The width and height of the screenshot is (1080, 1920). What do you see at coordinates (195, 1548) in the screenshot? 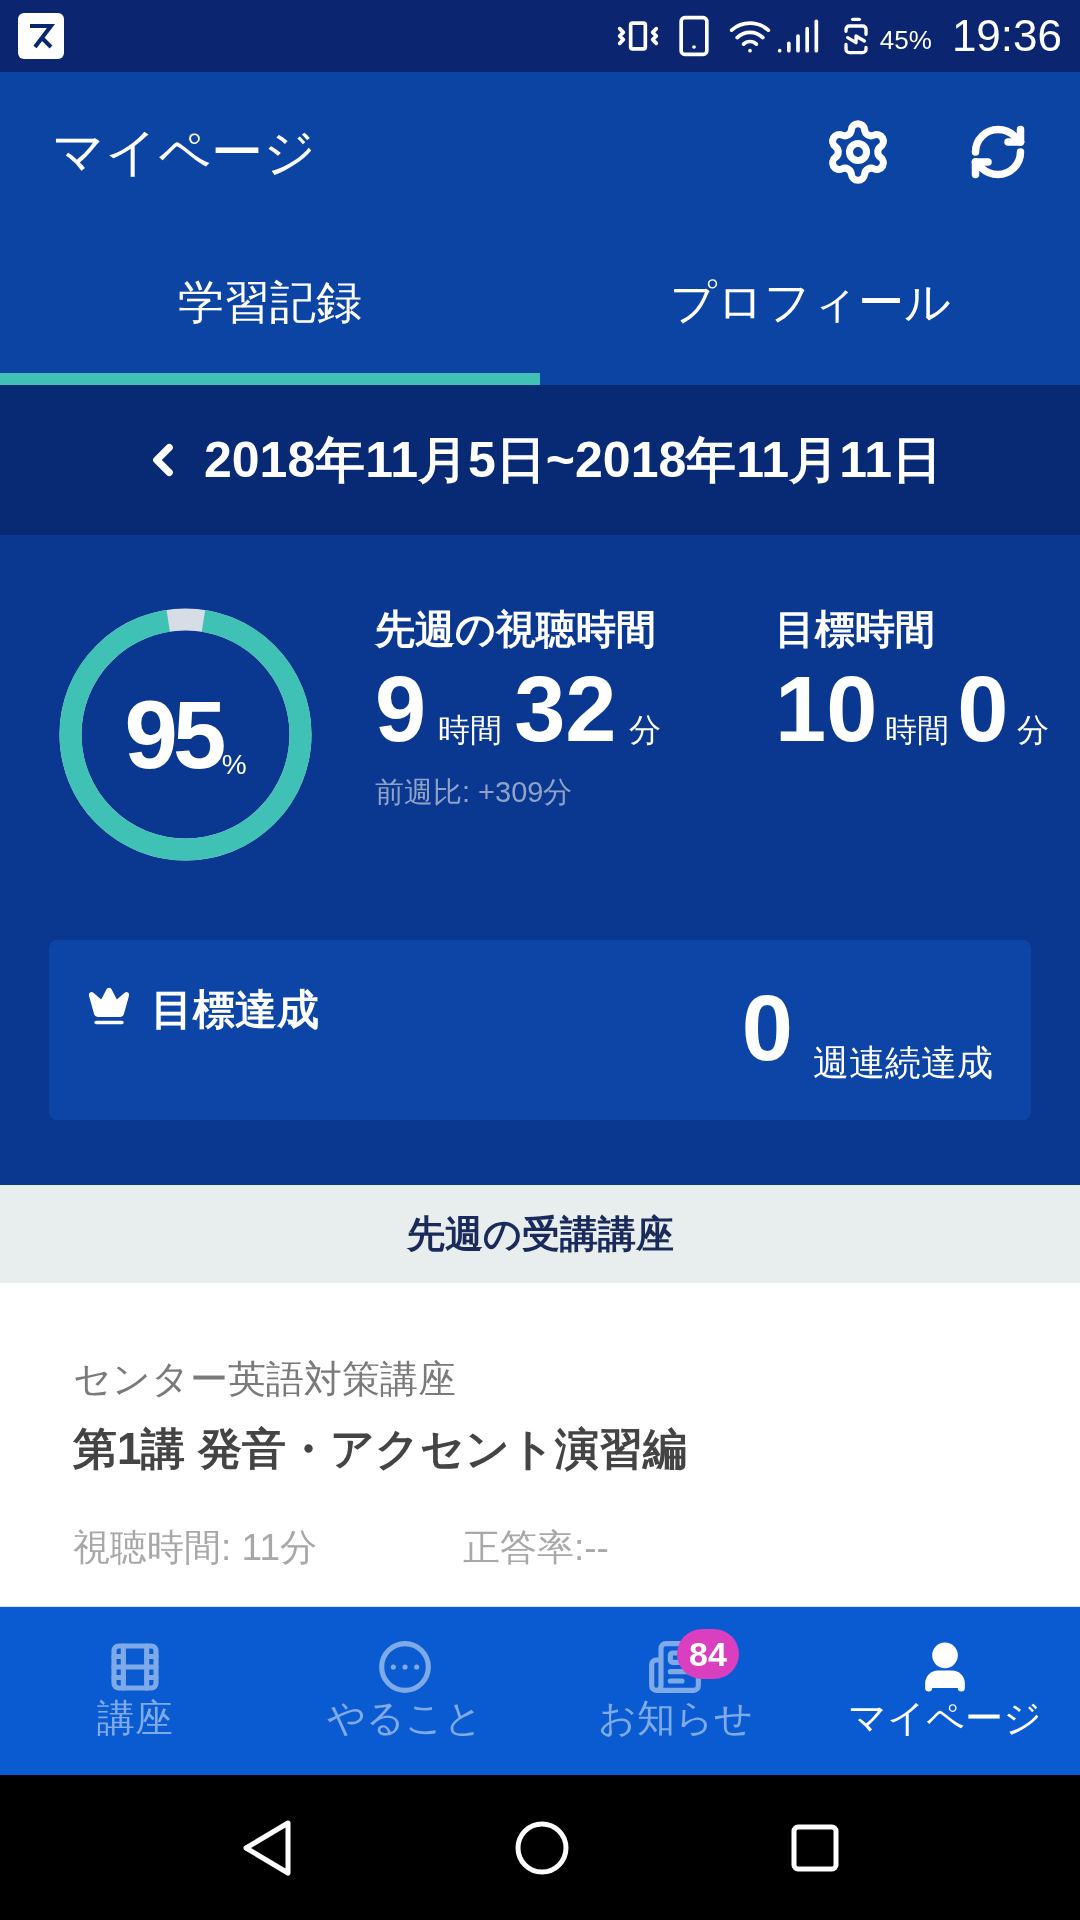
I see `watch-time: 視聴時間: 11分` at bounding box center [195, 1548].